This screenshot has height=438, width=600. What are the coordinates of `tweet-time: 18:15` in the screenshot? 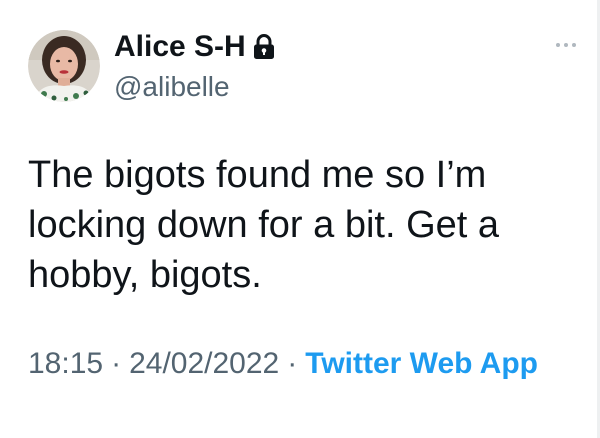 It's located at (65, 363).